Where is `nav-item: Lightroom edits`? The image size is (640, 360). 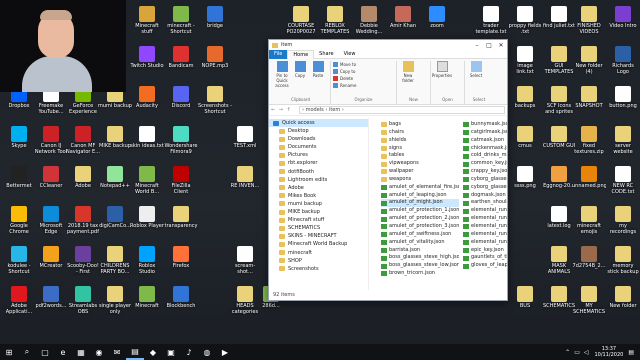
nav-item: Lightroom edits is located at coordinates (318, 180).